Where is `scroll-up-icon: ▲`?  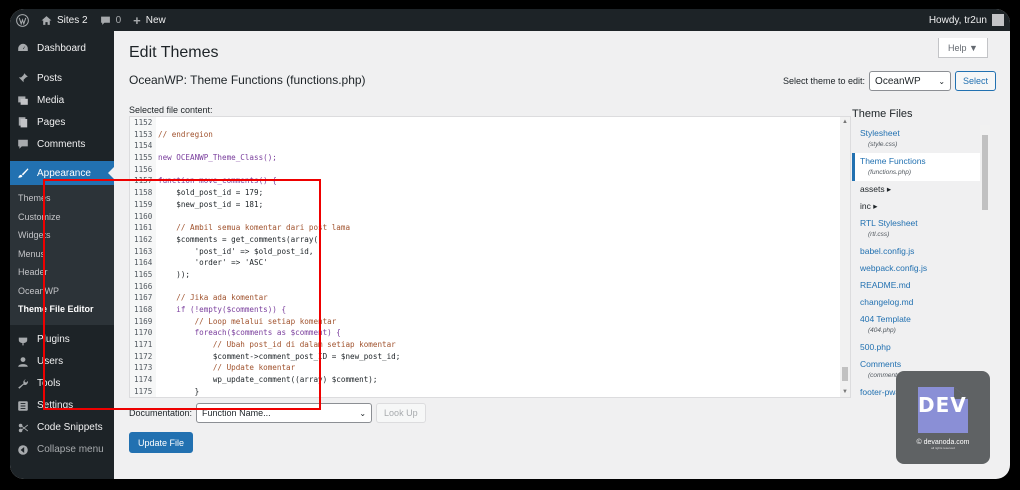 scroll-up-icon: ▲ is located at coordinates (845, 122).